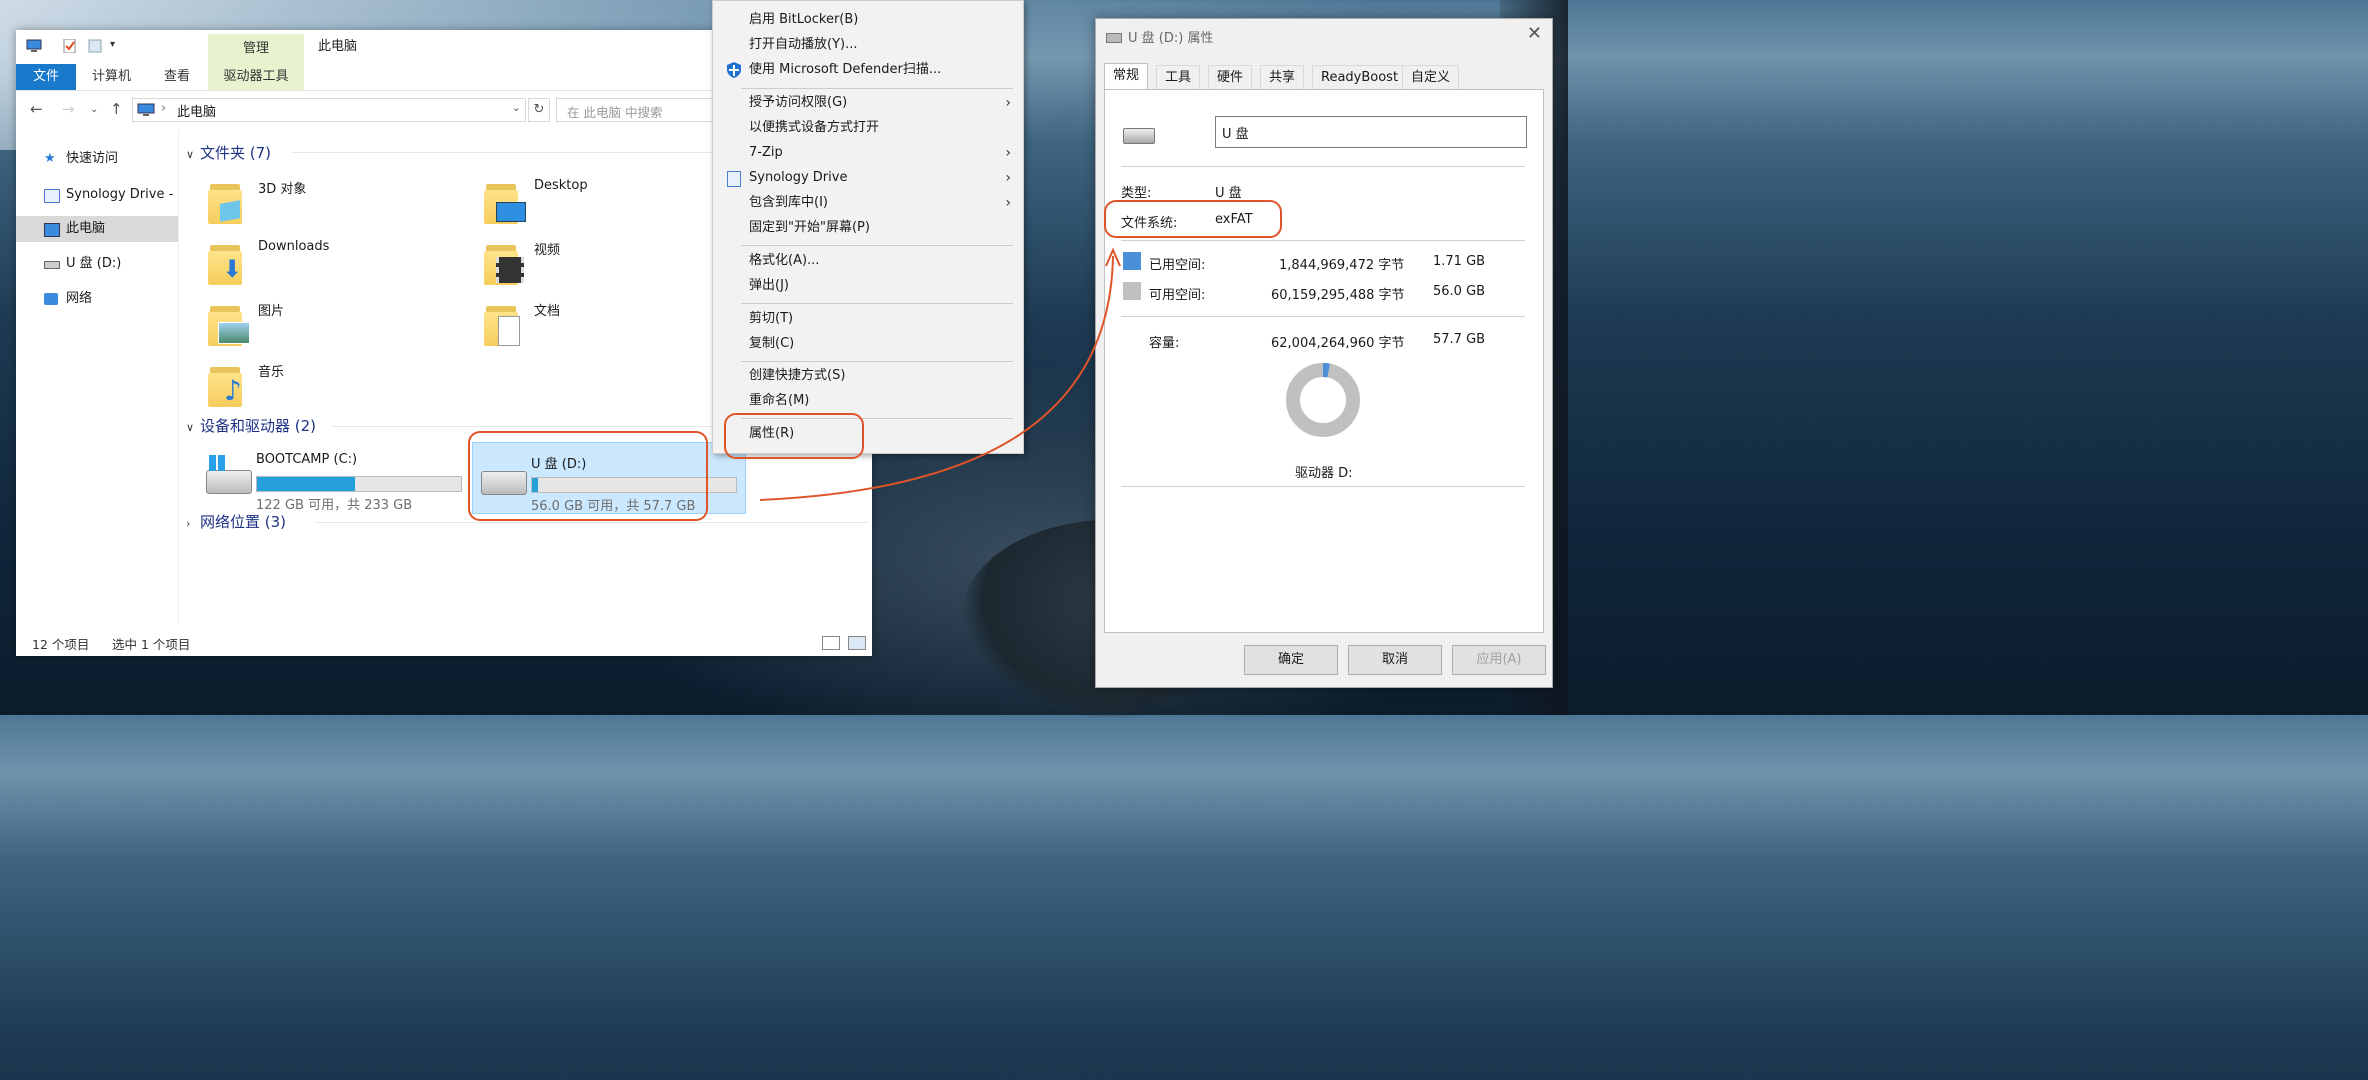  Describe the element at coordinates (1235, 134) in the screenshot. I see `drive-name-value: U 盘` at that location.